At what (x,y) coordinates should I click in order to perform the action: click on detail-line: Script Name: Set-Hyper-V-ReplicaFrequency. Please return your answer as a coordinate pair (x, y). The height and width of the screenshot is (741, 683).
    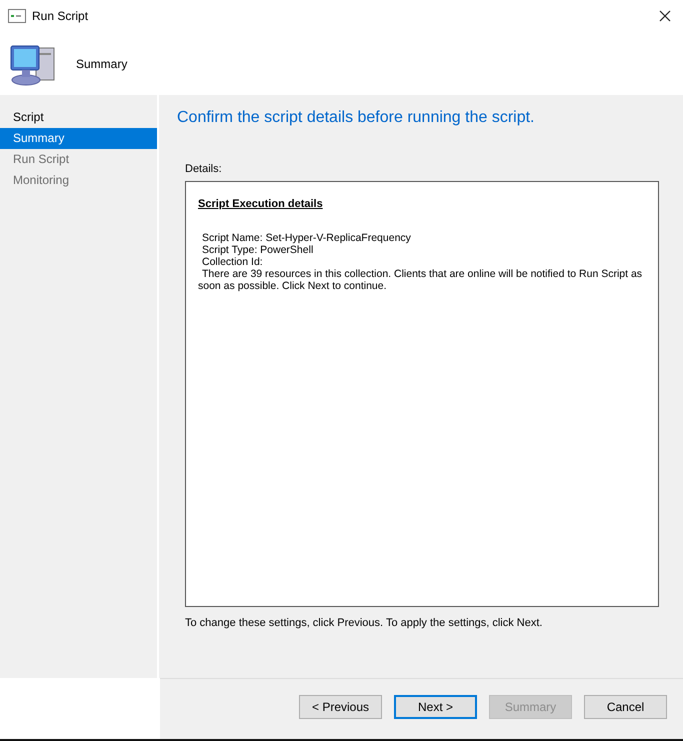
    Looking at the image, I should click on (306, 238).